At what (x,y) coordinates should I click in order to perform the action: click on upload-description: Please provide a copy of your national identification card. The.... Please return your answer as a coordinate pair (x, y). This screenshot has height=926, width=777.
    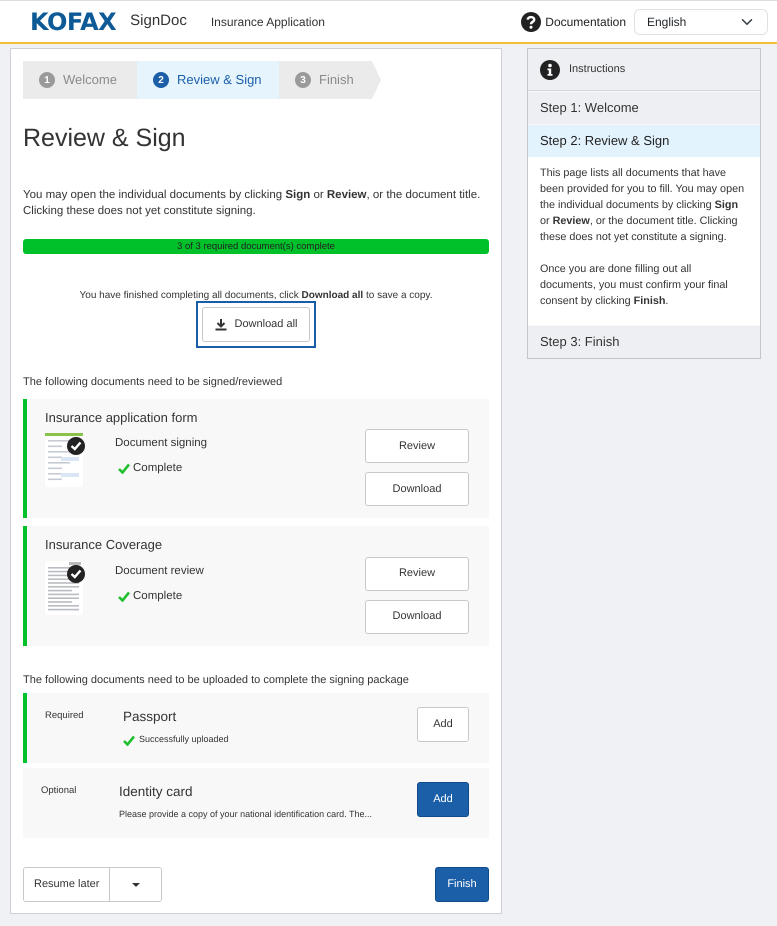
    Looking at the image, I should click on (245, 815).